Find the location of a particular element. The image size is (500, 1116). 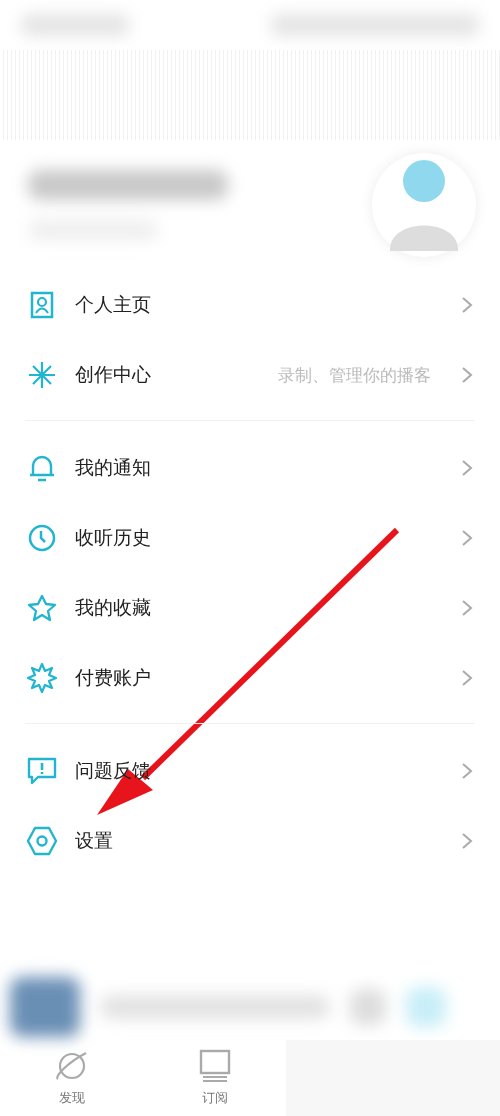

menu-item: 创作中心 录制、管理你的播客 is located at coordinates (250, 375).